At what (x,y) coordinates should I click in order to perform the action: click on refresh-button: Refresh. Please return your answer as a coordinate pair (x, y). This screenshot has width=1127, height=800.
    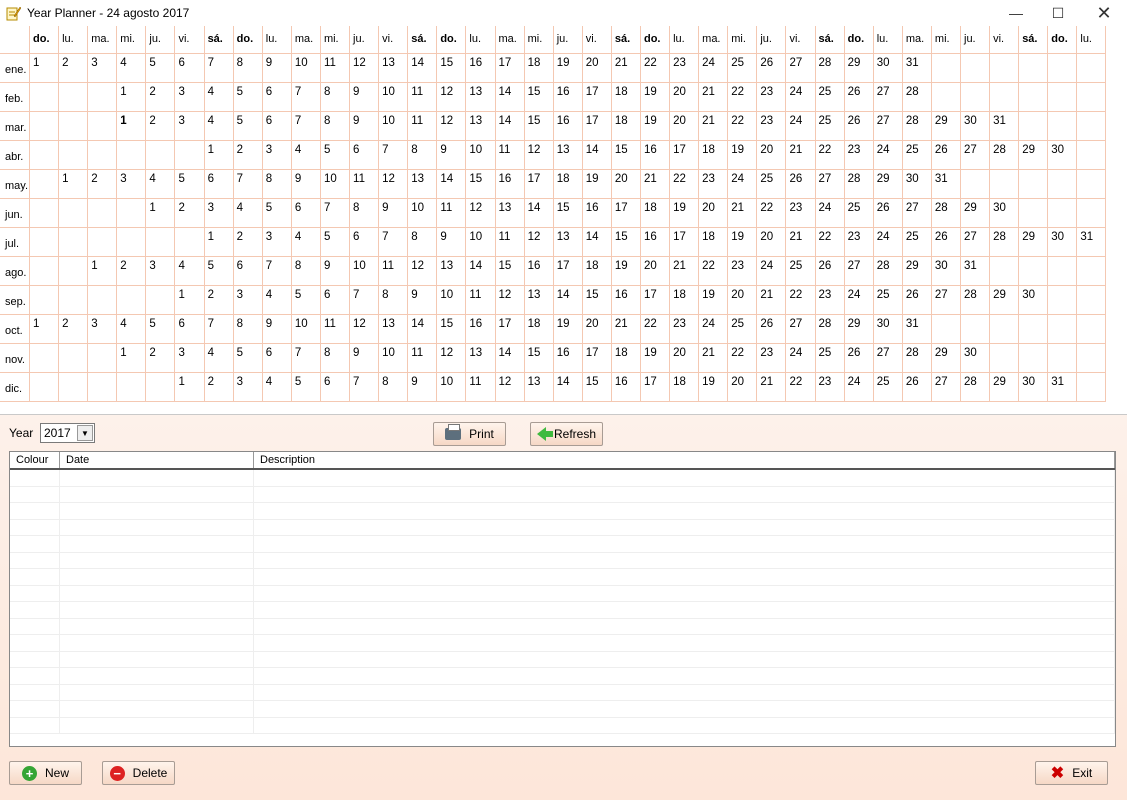
    Looking at the image, I should click on (566, 434).